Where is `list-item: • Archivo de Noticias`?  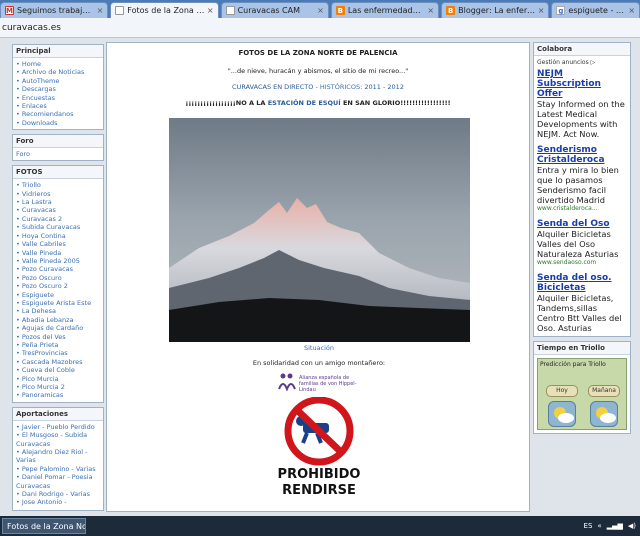 list-item: • Archivo de Noticias is located at coordinates (58, 72).